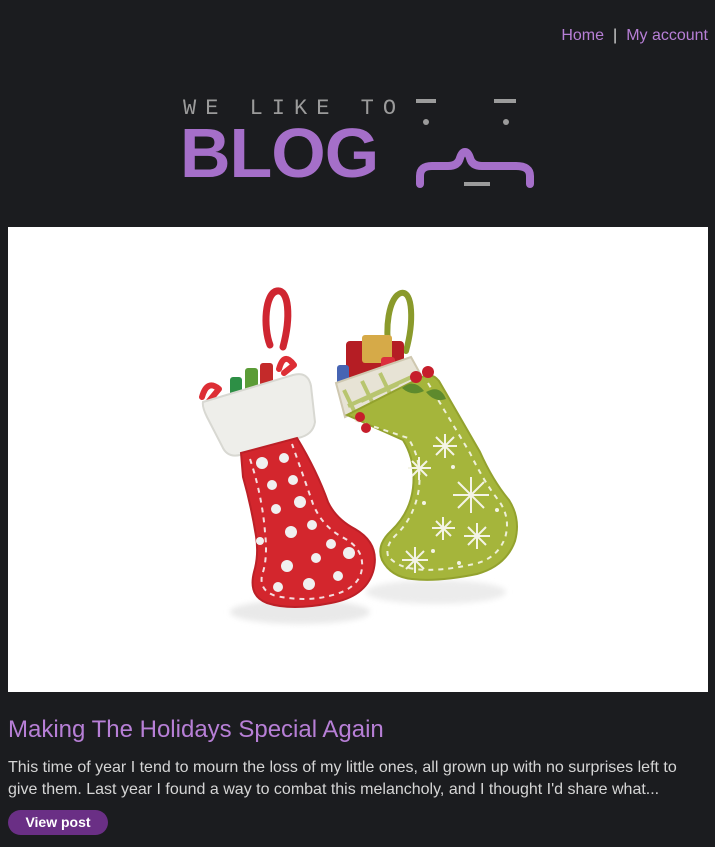 The height and width of the screenshot is (847, 715). What do you see at coordinates (196, 730) in the screenshot?
I see `post-title: Making The Holidays Special Again` at bounding box center [196, 730].